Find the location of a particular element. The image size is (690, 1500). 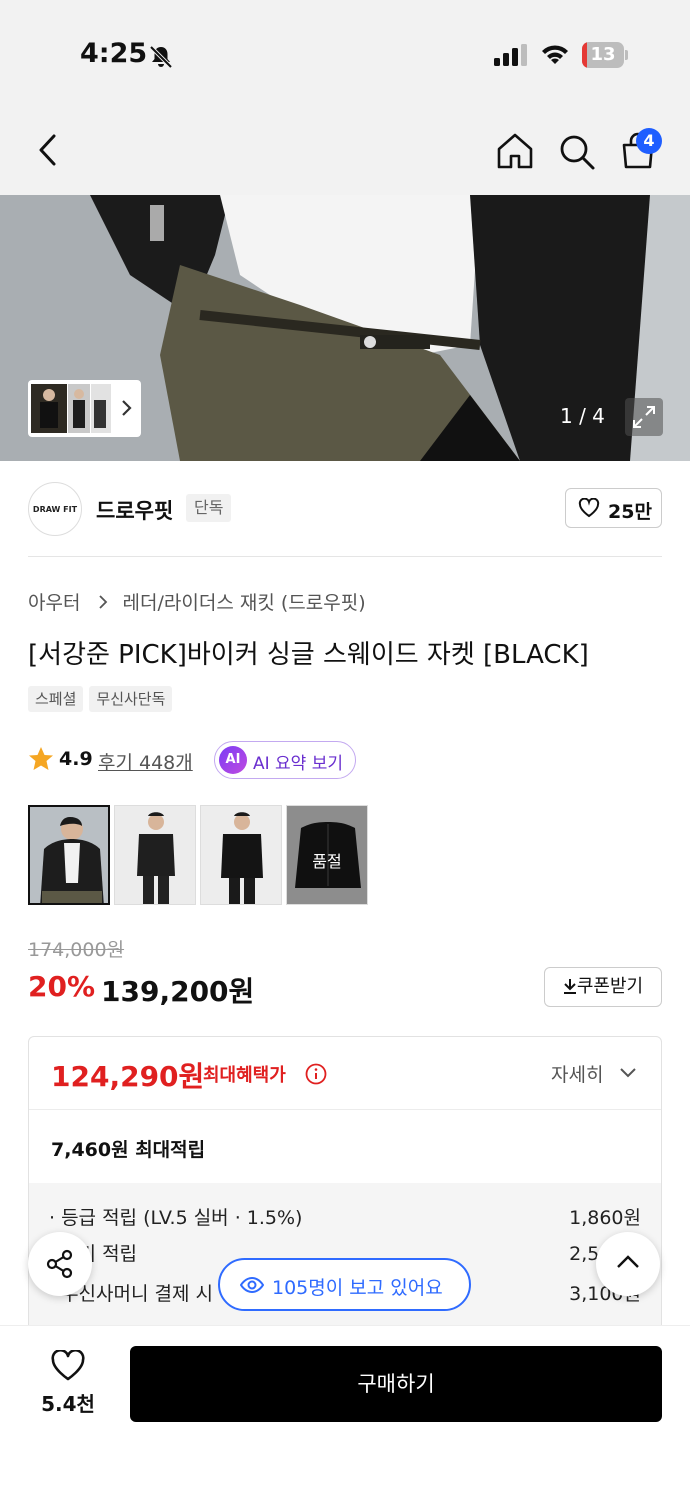

max-points: 7,460원 최대적립 is located at coordinates (128, 1150).